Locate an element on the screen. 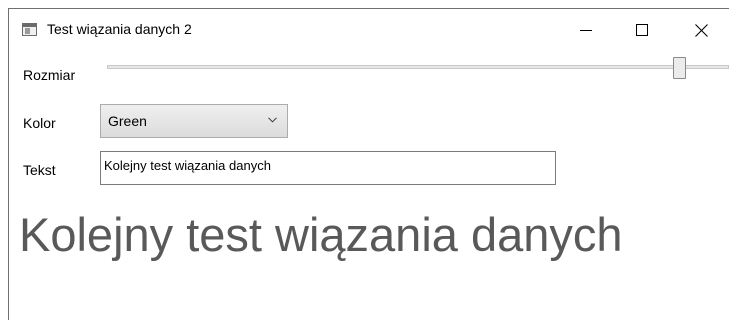 The width and height of the screenshot is (729, 320). minimize-button is located at coordinates (586, 30).